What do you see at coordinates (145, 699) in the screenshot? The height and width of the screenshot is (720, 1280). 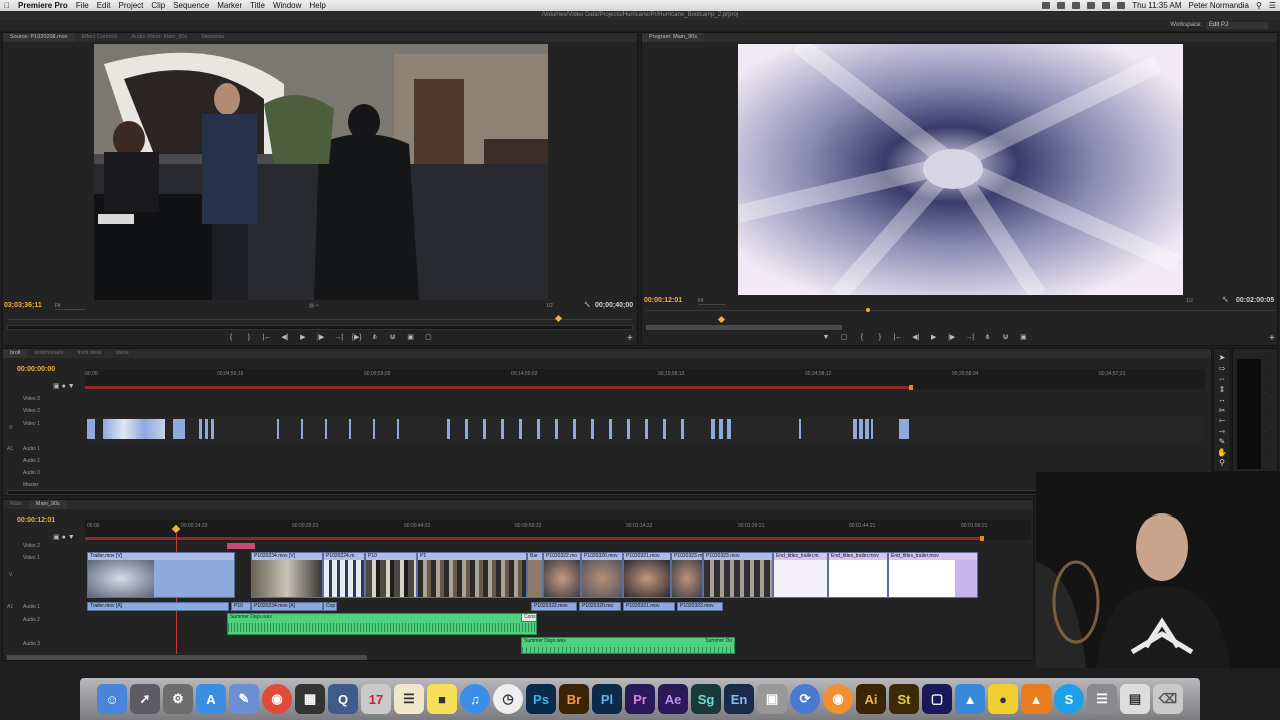 I see `launchpad-icon: ➚` at bounding box center [145, 699].